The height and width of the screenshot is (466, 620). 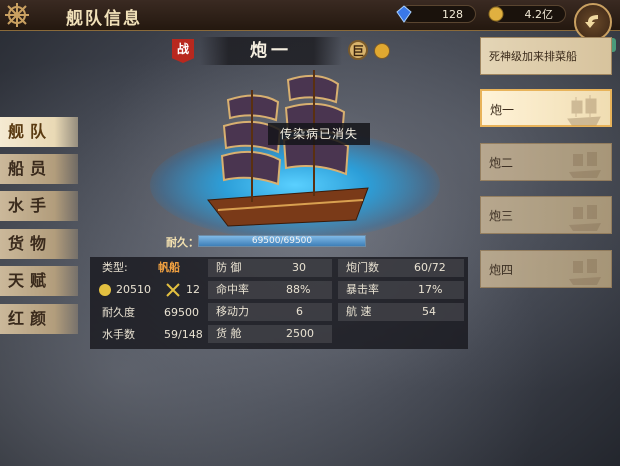 What do you see at coordinates (298, 289) in the screenshot?
I see `hit-value: 88%` at bounding box center [298, 289].